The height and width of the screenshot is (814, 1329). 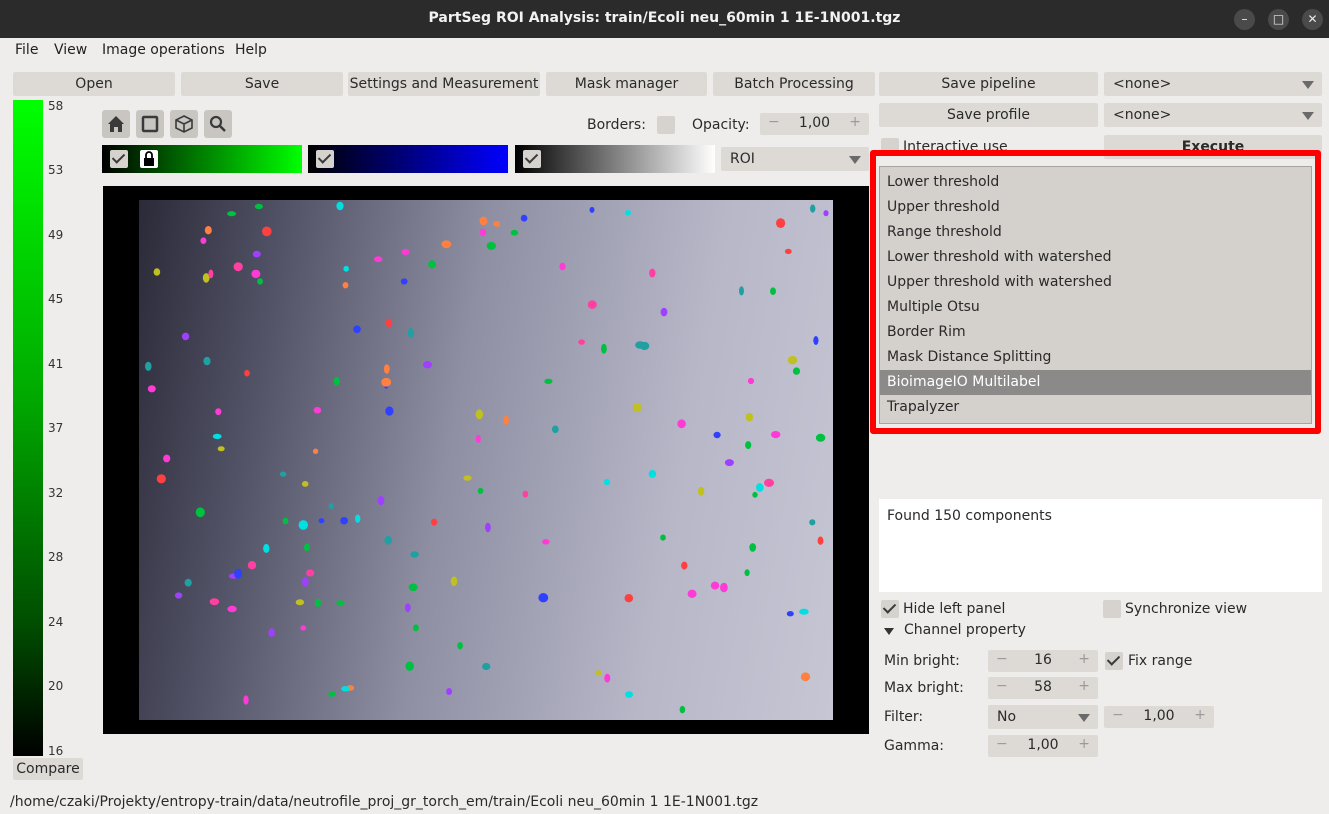 I want to click on mask-manager-button: Mask manager, so click(x=626, y=84).